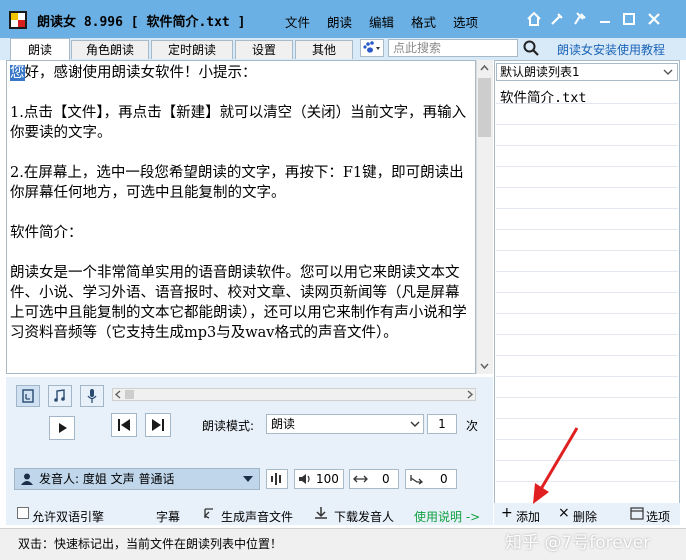 This screenshot has width=686, height=560. I want to click on volume-control: 100, so click(319, 479).